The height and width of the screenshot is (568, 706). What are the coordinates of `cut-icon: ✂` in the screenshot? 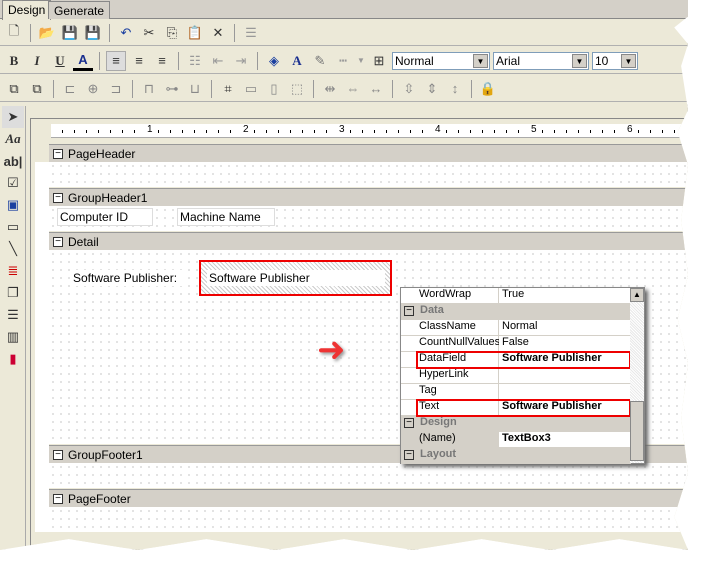 It's located at (149, 33).